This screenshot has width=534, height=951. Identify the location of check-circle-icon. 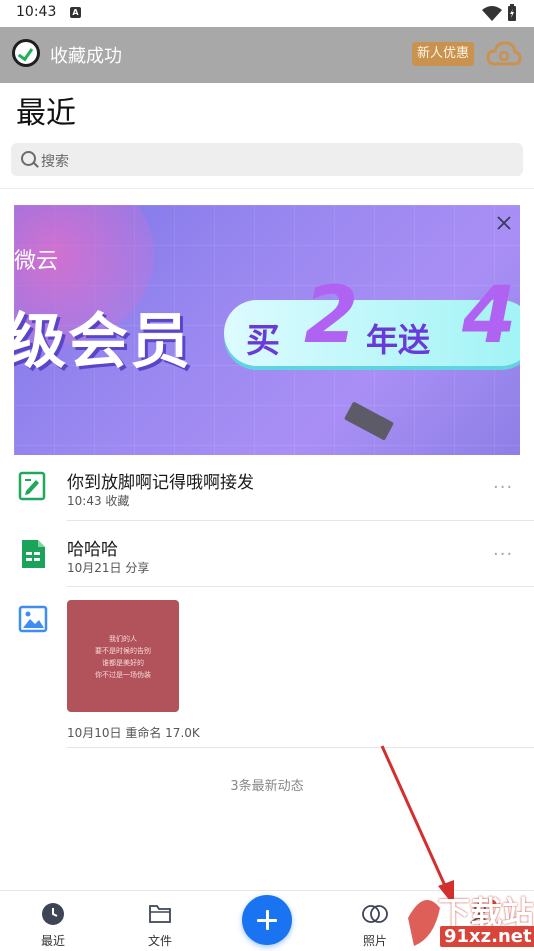
(26, 53).